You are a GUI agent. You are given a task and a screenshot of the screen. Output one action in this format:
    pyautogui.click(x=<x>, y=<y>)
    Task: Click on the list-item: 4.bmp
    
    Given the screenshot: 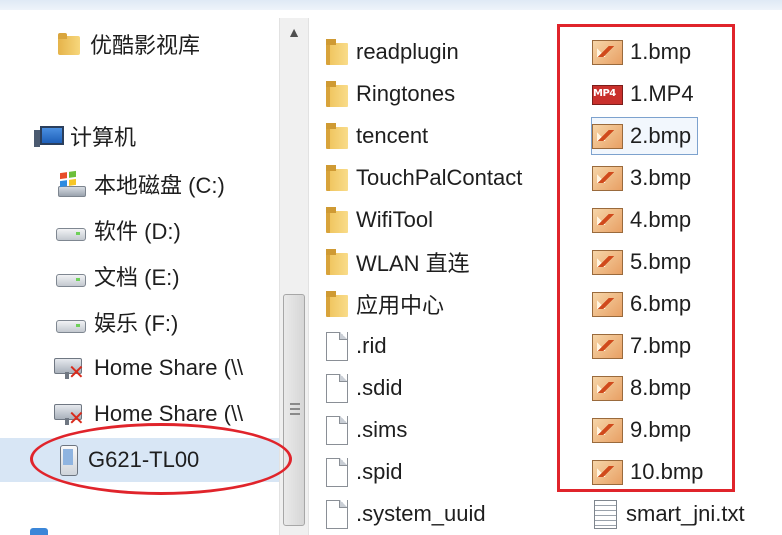 What is the action you would take?
    pyautogui.click(x=641, y=220)
    